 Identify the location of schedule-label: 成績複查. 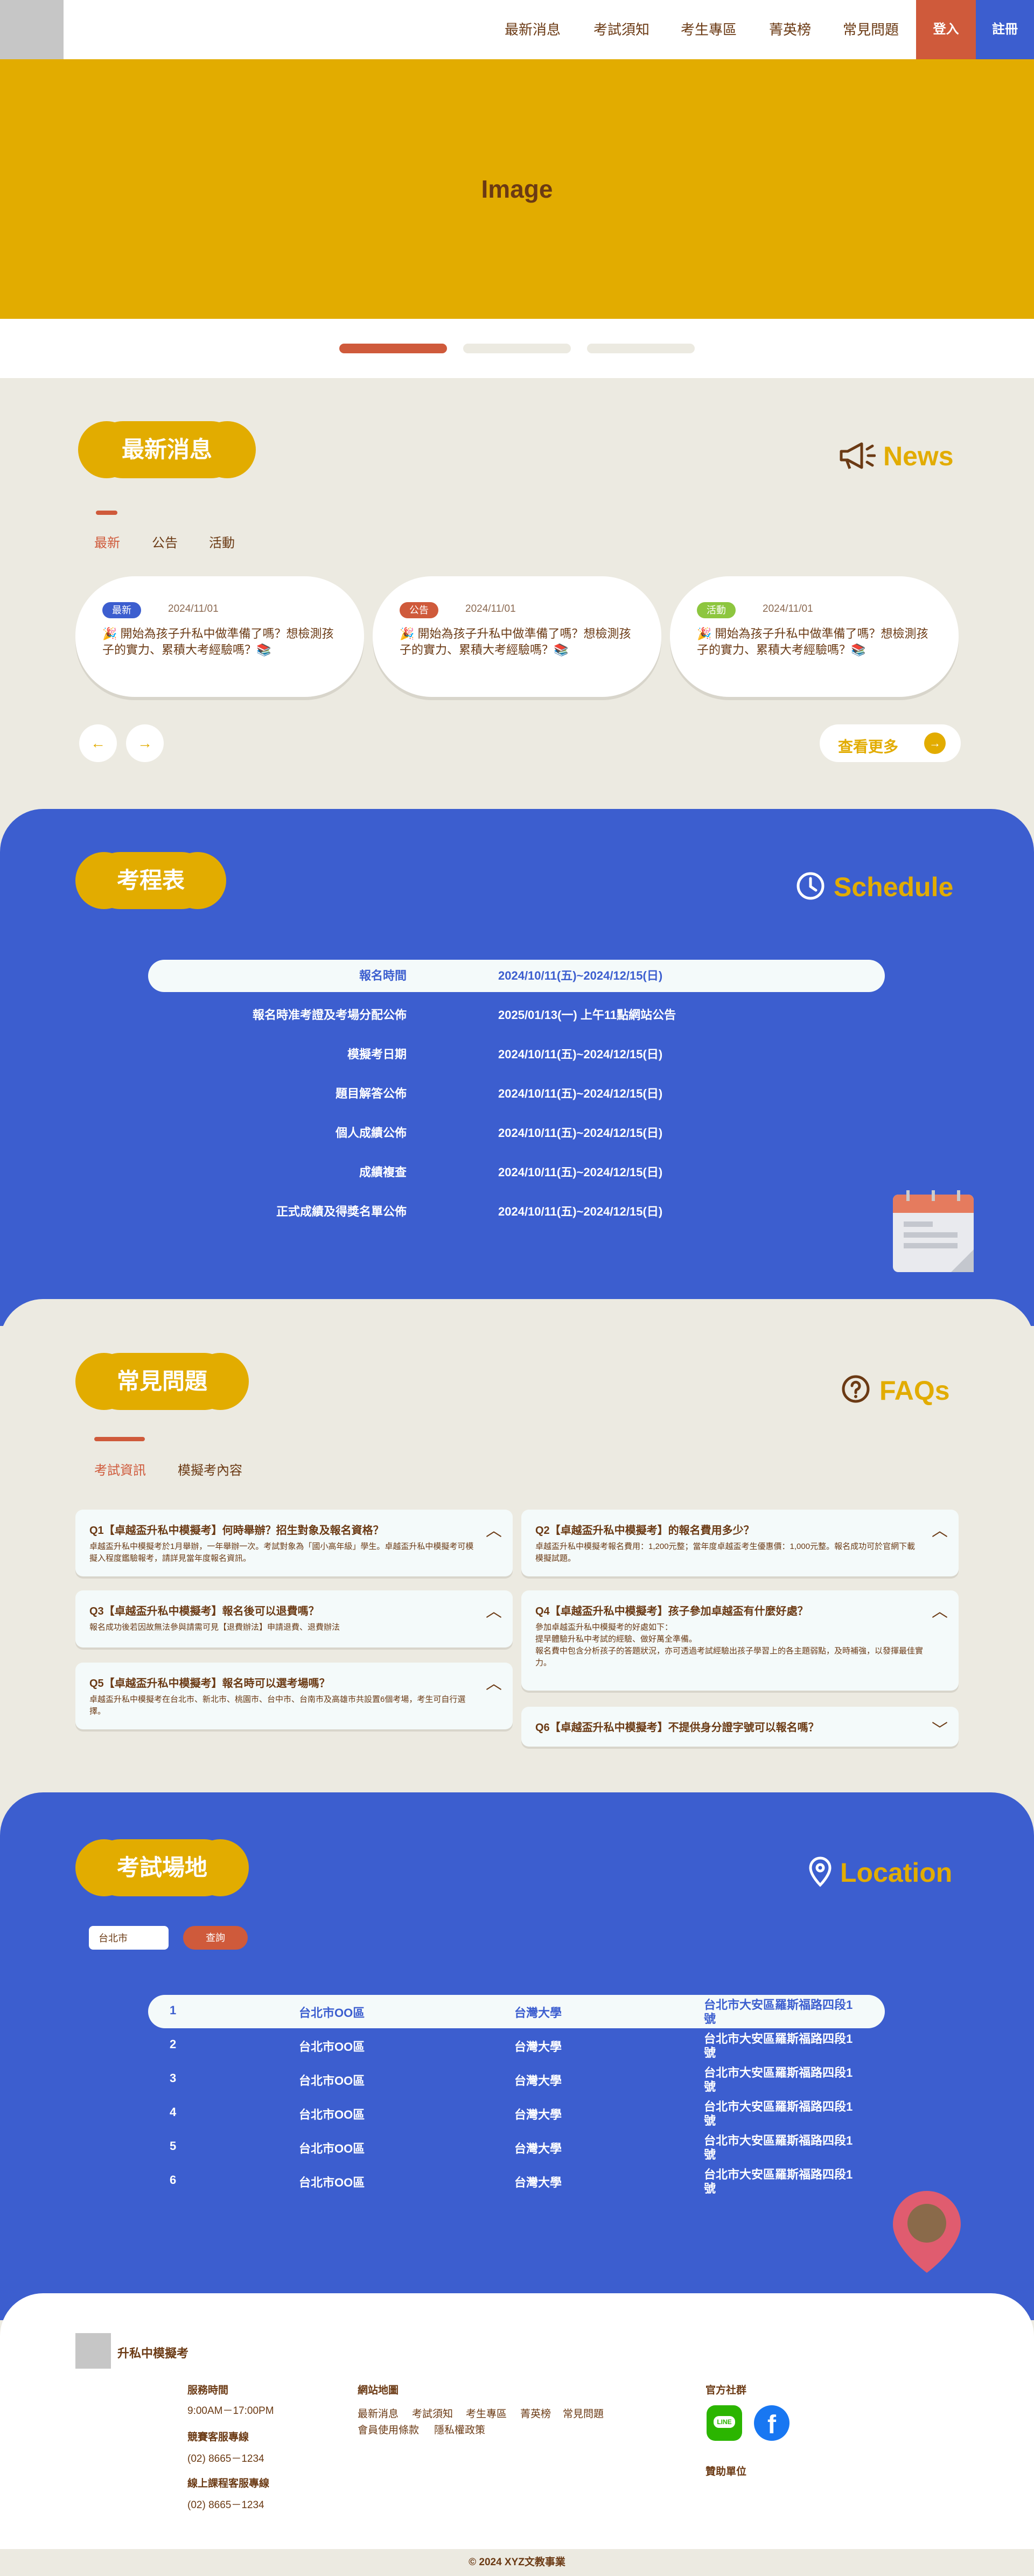
(383, 1172).